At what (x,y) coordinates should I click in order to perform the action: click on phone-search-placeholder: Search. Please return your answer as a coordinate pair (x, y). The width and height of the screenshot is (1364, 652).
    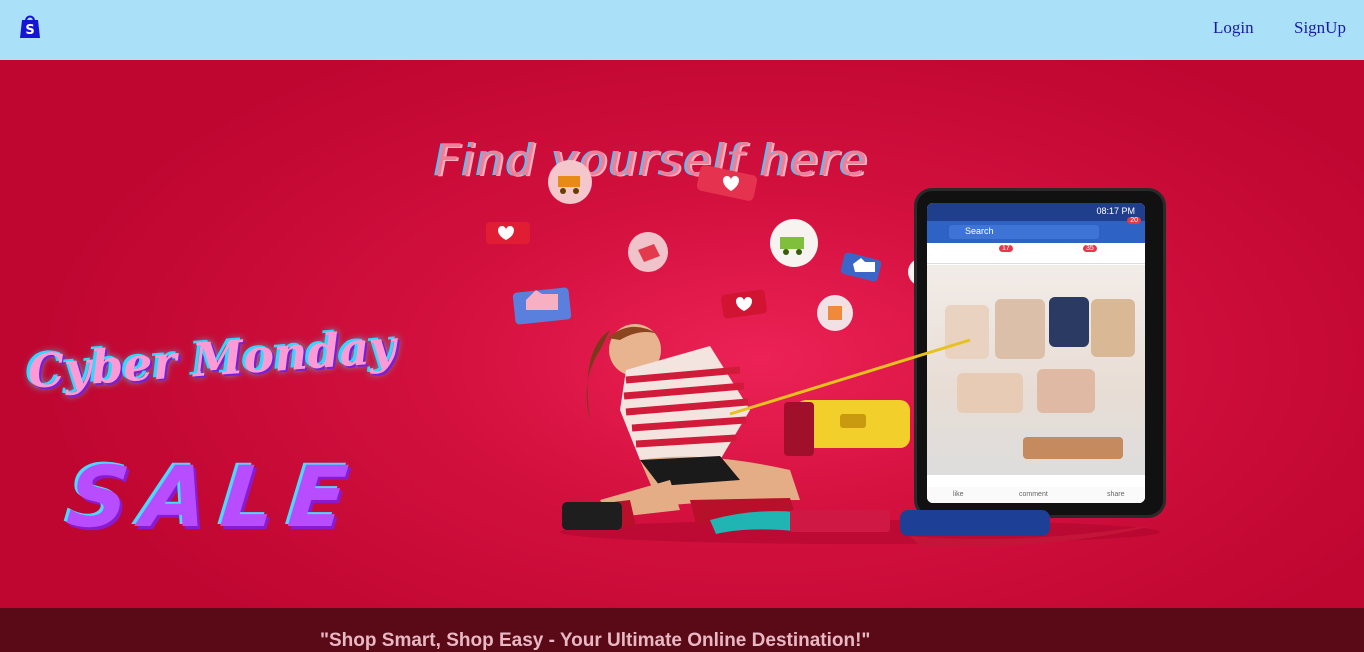
    Looking at the image, I should click on (979, 231).